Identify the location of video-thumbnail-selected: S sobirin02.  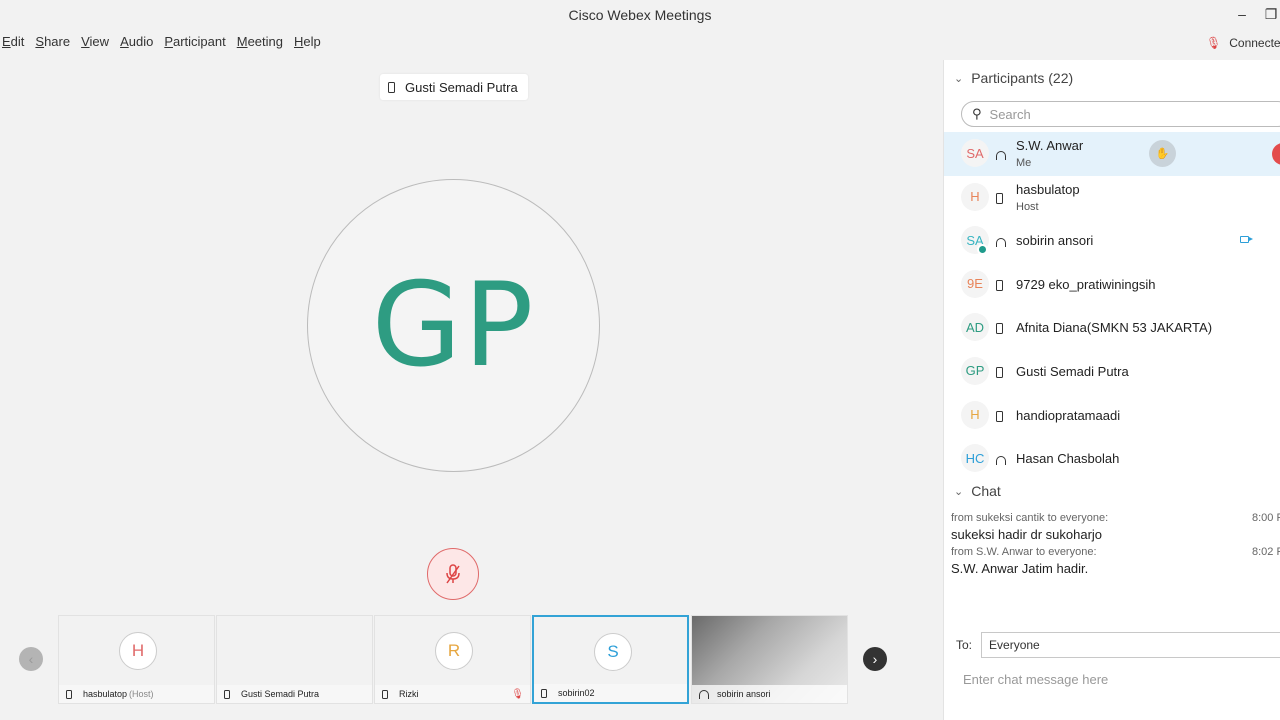
(610, 659).